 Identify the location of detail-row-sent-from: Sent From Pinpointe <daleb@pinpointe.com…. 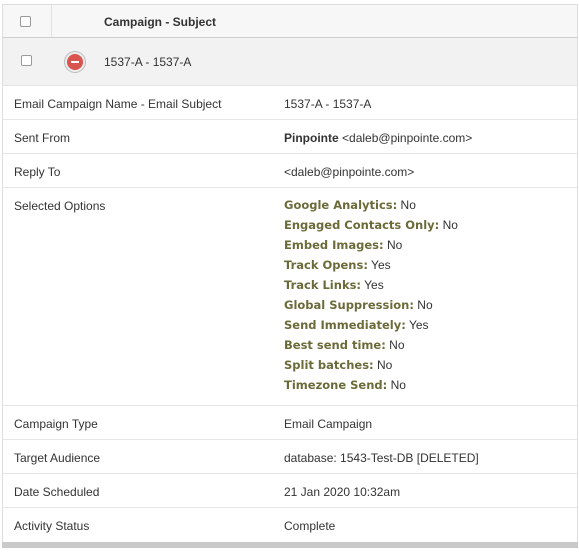
(290, 137).